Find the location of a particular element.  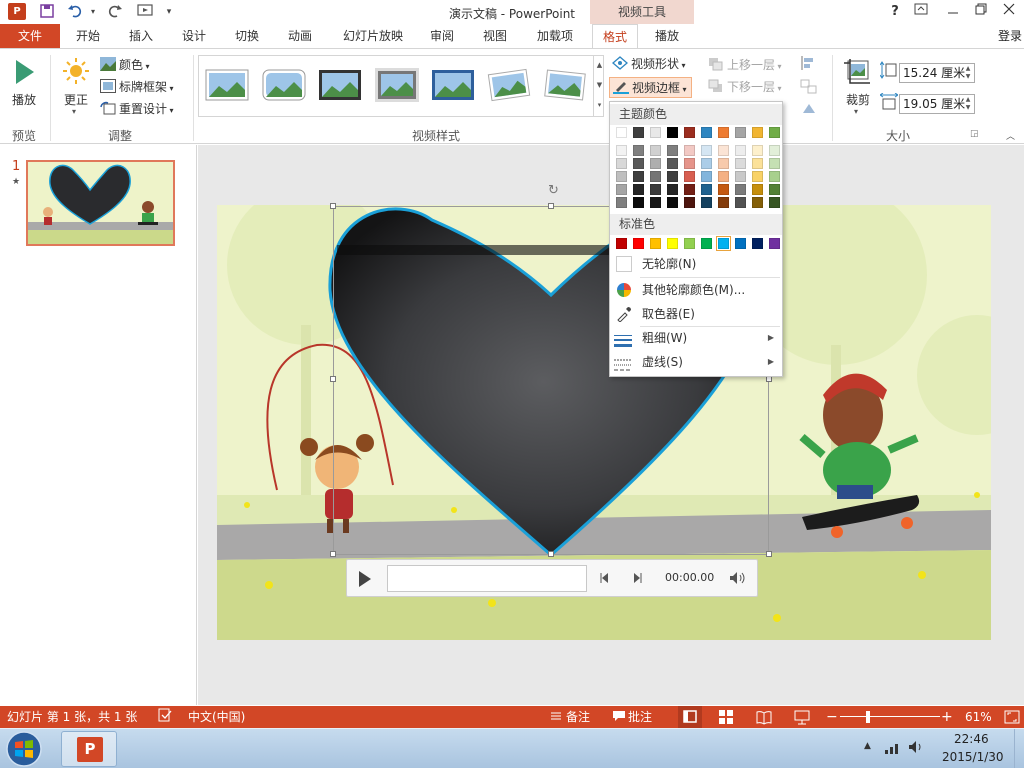

notes-icon is located at coordinates (556, 718).